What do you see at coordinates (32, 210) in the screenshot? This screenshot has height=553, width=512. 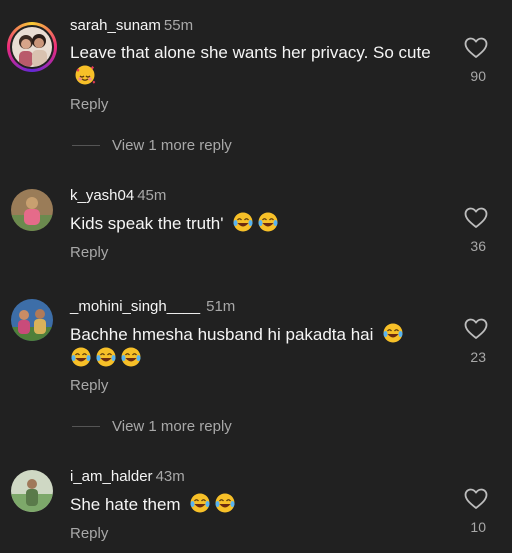 I see `avatar-k-yash04` at bounding box center [32, 210].